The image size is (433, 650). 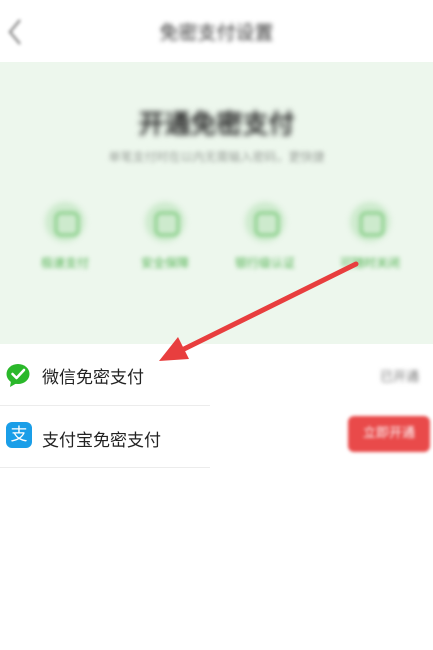 What do you see at coordinates (369, 263) in the screenshot?
I see `feature-label: 可随时关闭` at bounding box center [369, 263].